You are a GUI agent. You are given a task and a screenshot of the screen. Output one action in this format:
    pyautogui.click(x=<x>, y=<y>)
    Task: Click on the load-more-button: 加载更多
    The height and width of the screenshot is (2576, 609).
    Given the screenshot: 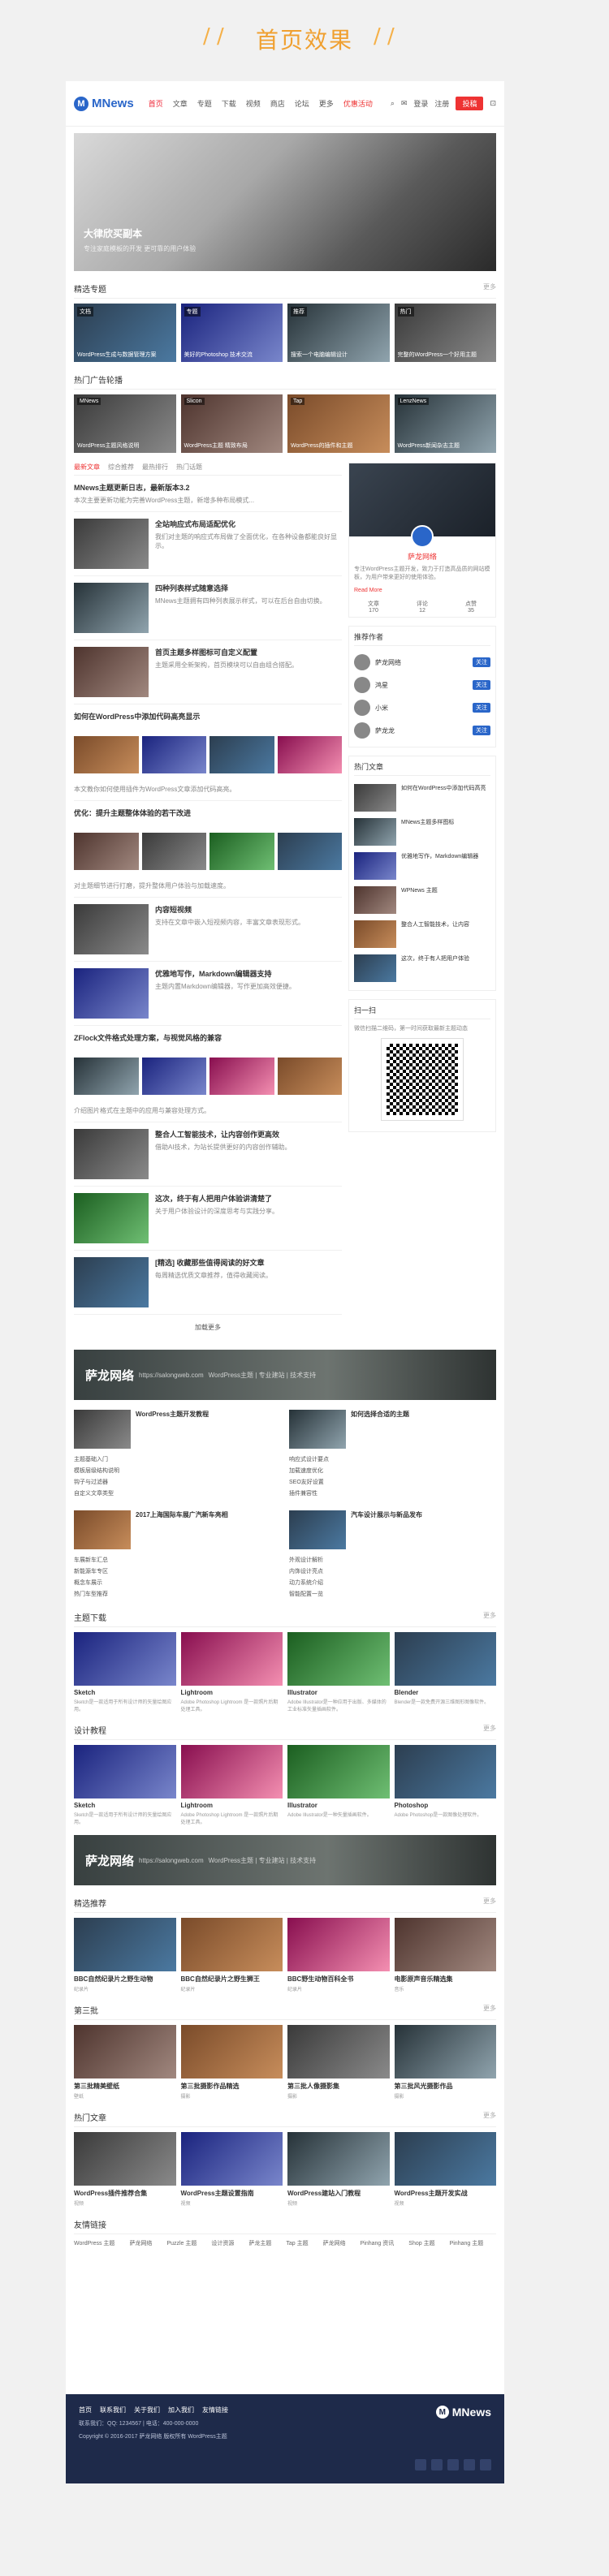 What is the action you would take?
    pyautogui.click(x=208, y=1327)
    